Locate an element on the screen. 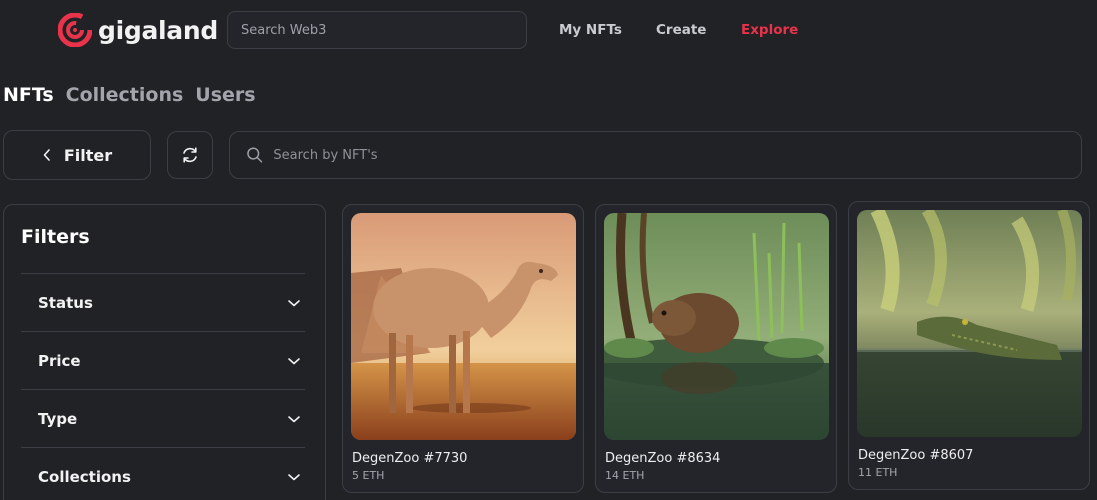 This screenshot has width=1097, height=500. filters-title: Filters is located at coordinates (55, 237).